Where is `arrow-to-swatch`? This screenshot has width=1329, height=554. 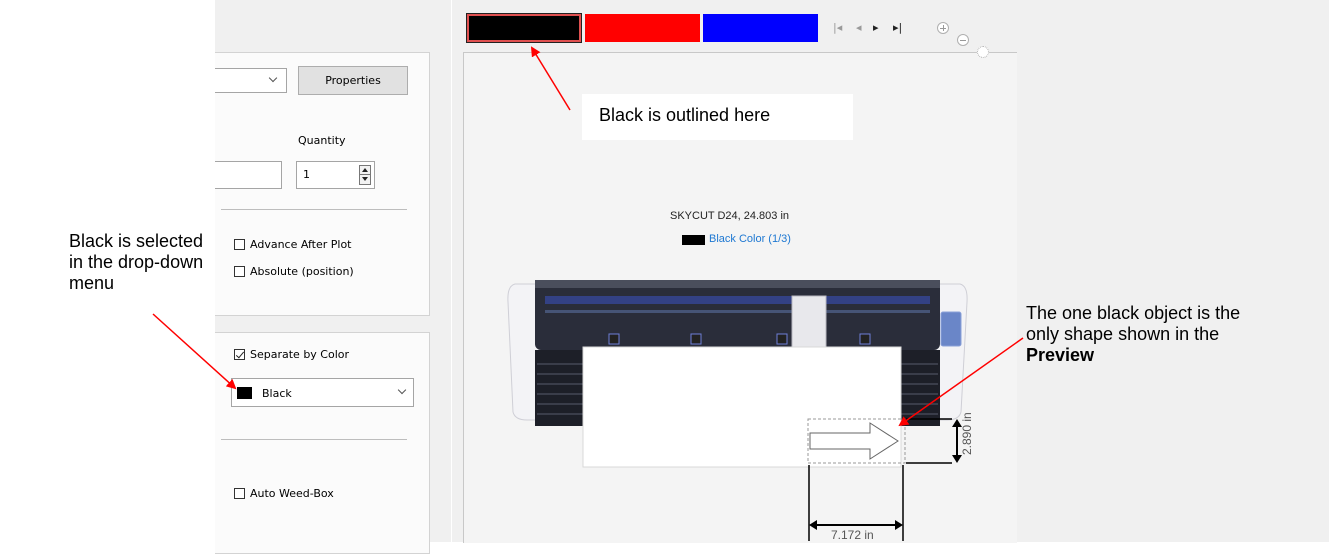 arrow-to-swatch is located at coordinates (550, 78).